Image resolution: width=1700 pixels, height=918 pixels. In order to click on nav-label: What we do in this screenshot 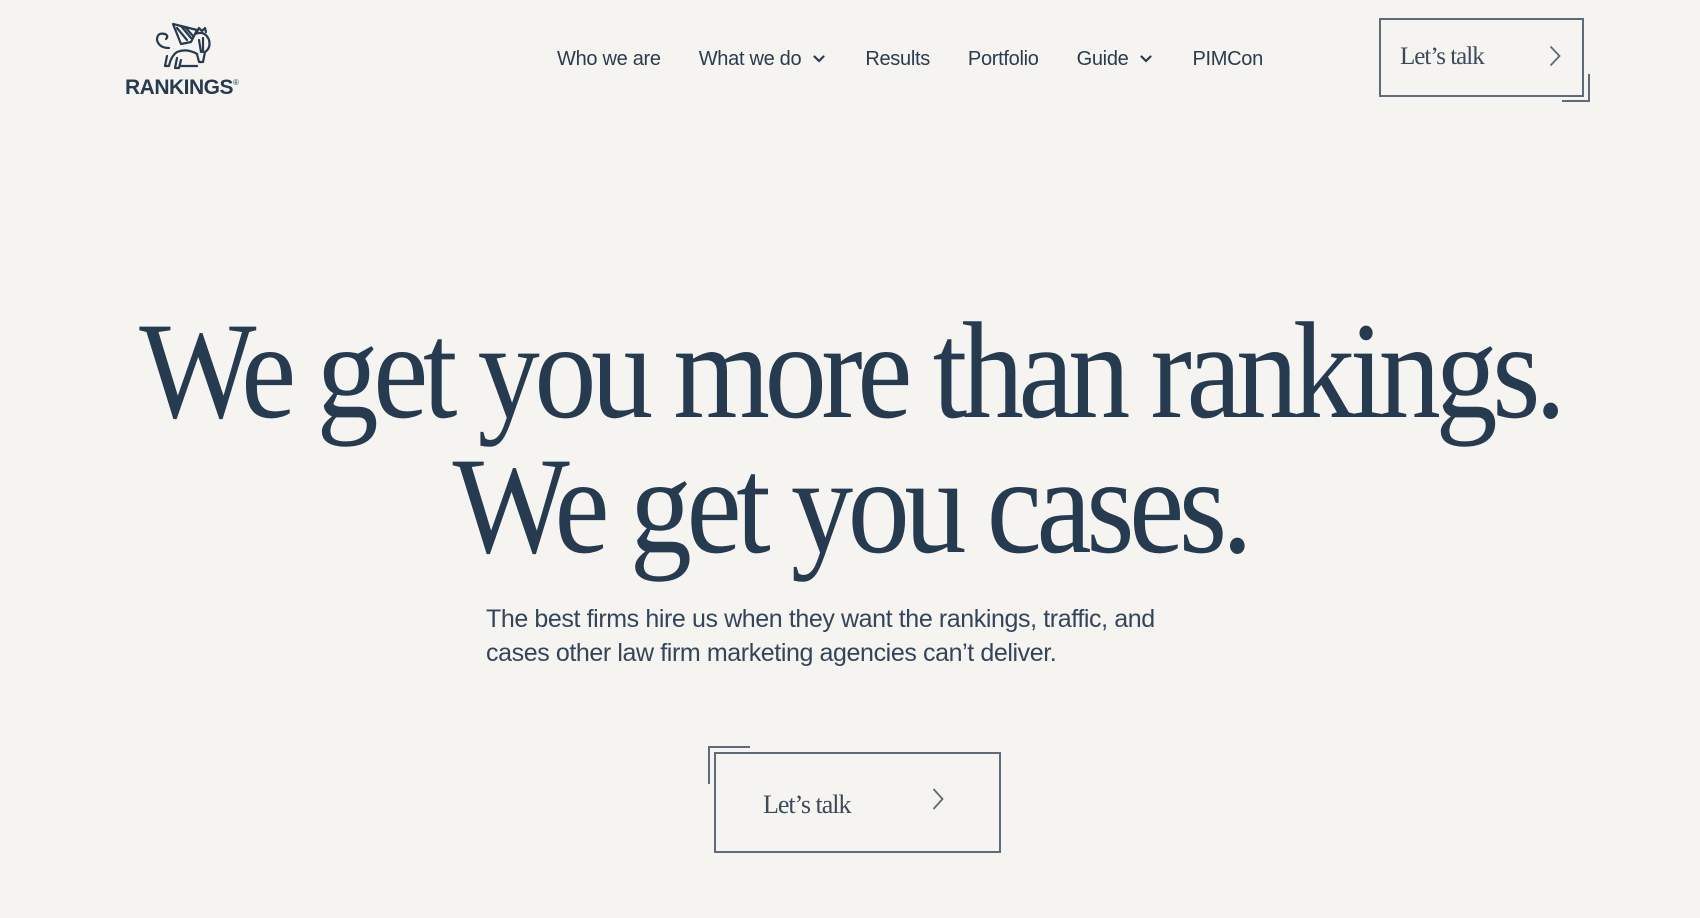, I will do `click(750, 58)`.